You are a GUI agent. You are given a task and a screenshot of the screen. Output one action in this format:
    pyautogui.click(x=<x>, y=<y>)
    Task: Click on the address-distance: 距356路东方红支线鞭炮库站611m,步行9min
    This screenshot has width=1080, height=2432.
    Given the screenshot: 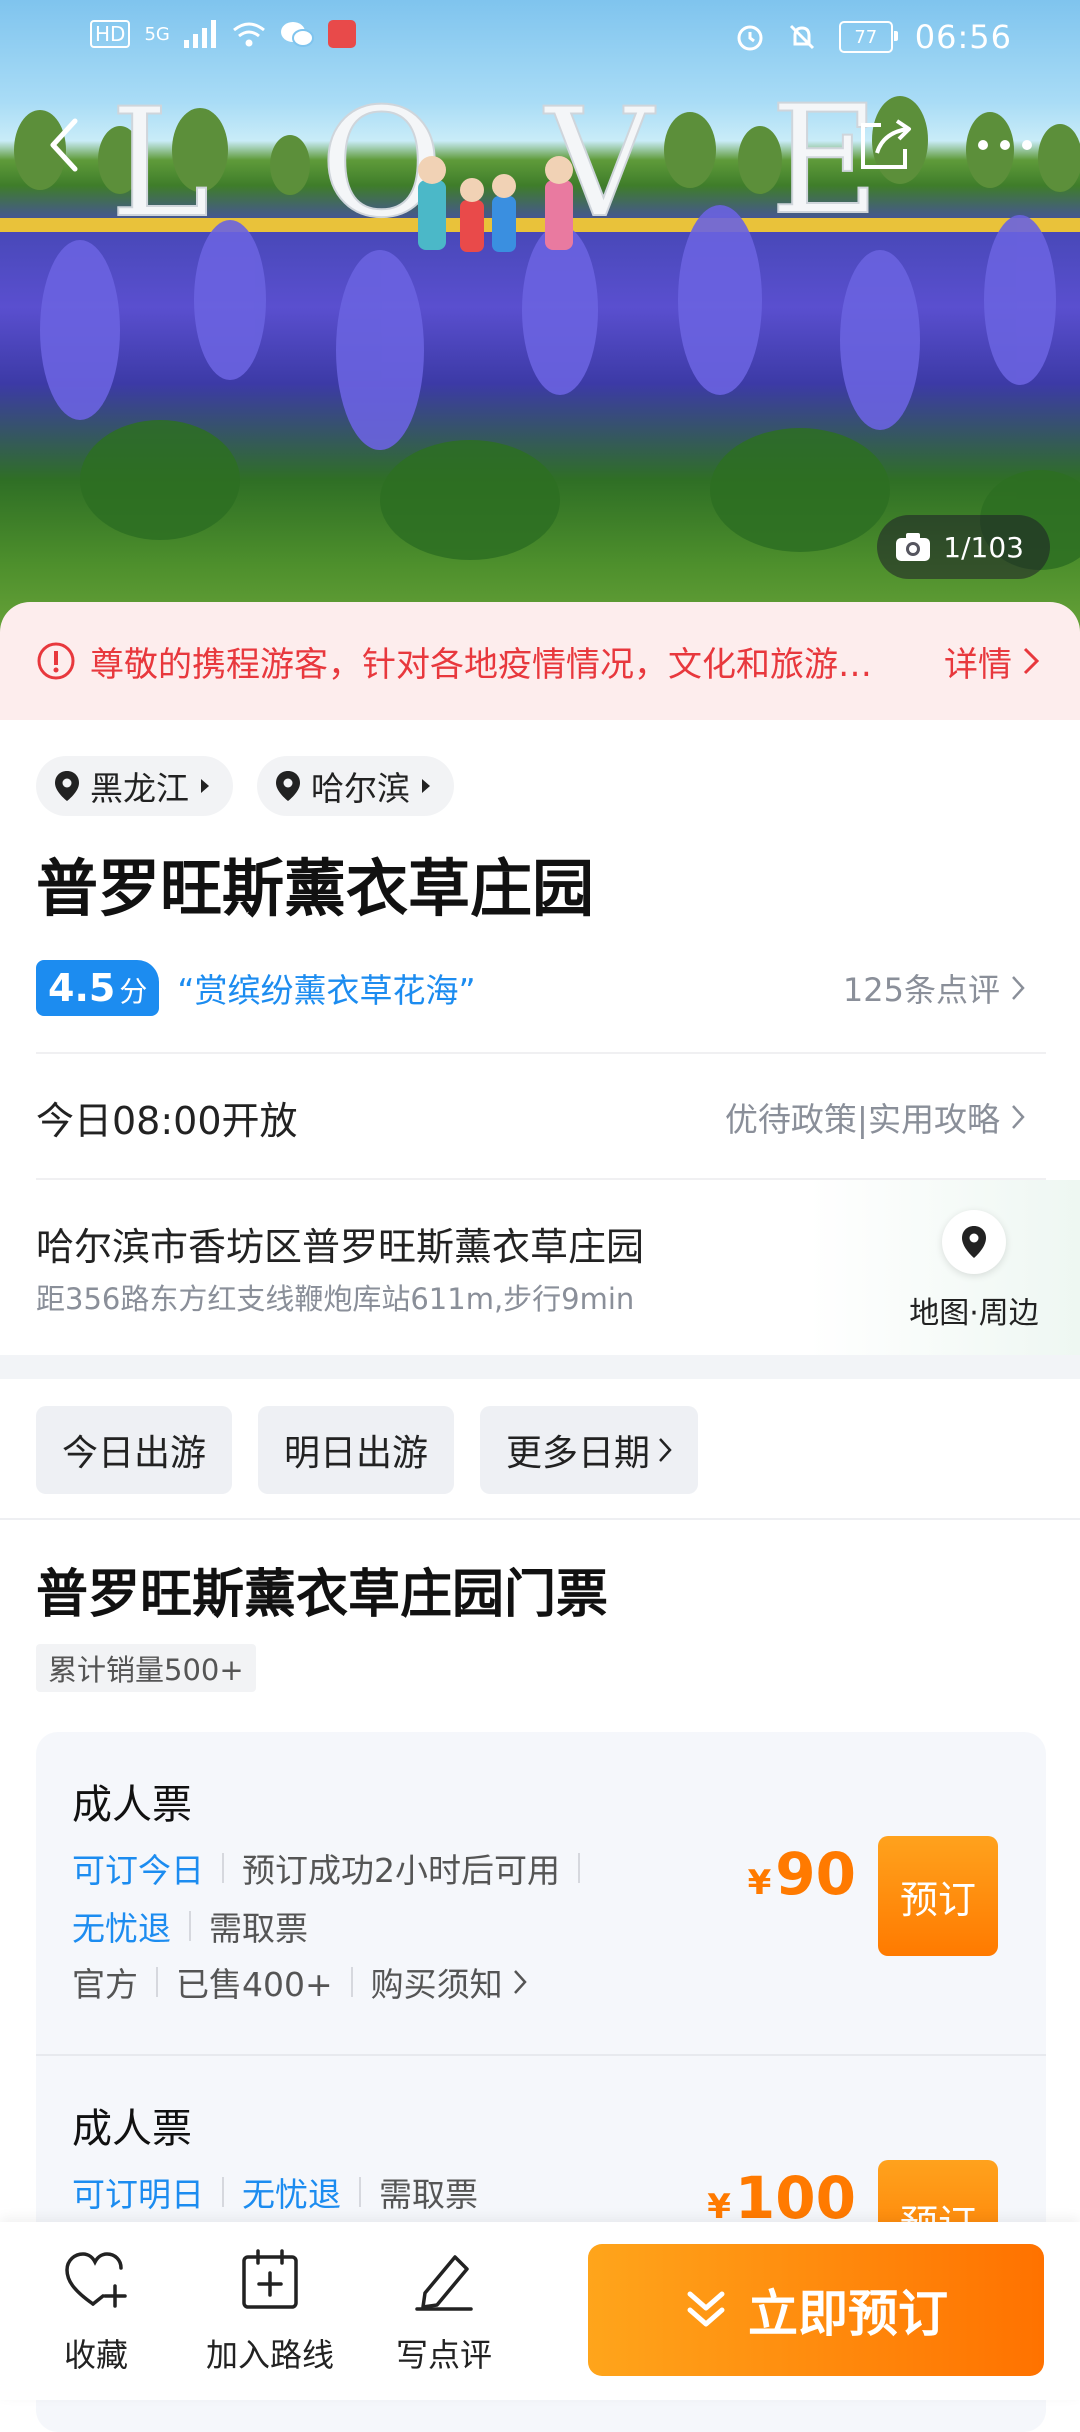 What is the action you would take?
    pyautogui.click(x=335, y=1299)
    